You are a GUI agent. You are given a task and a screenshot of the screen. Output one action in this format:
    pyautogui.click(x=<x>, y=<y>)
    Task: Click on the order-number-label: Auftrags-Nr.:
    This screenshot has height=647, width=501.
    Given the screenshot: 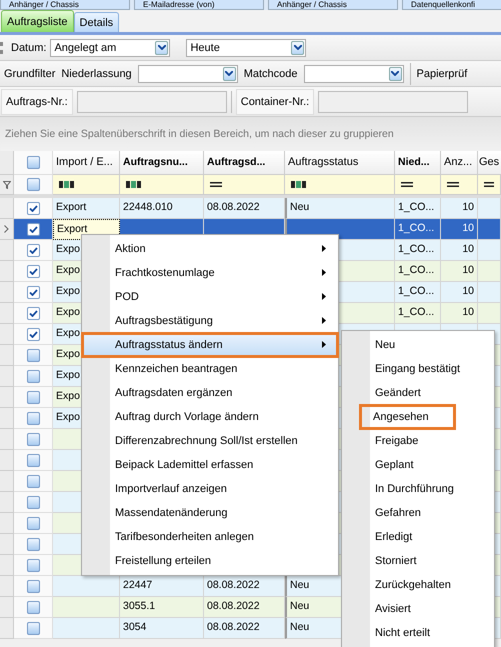 What is the action you would take?
    pyautogui.click(x=37, y=101)
    